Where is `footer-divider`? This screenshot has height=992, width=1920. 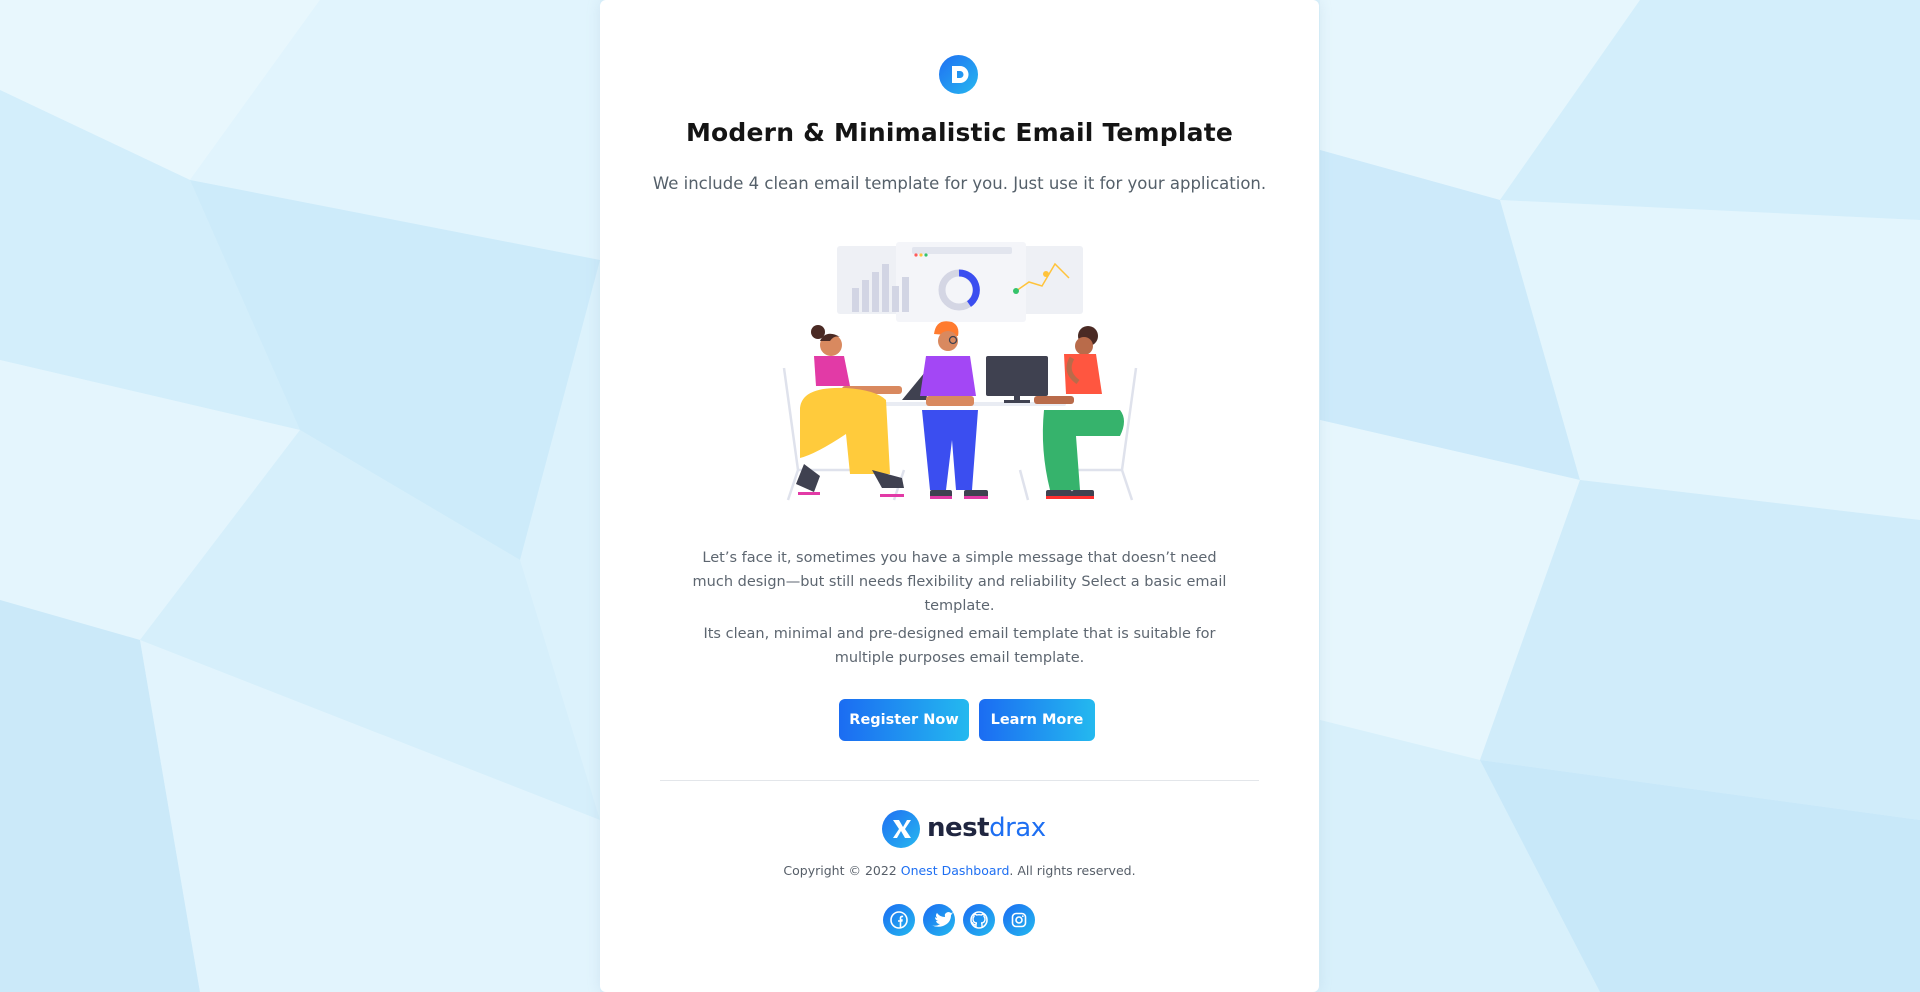
footer-divider is located at coordinates (959, 780).